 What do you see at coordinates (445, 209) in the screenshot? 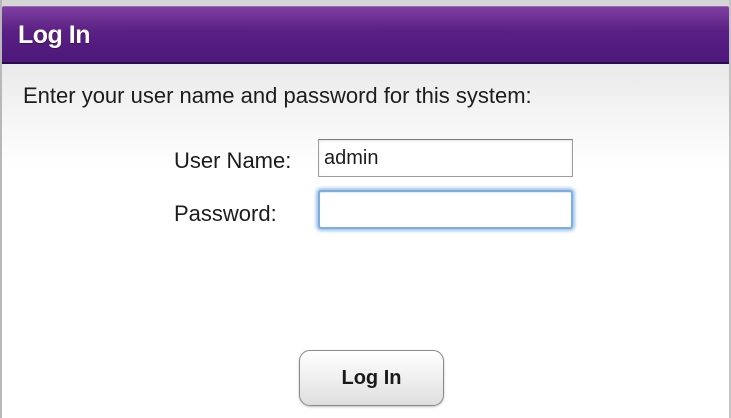
I see `password-input` at bounding box center [445, 209].